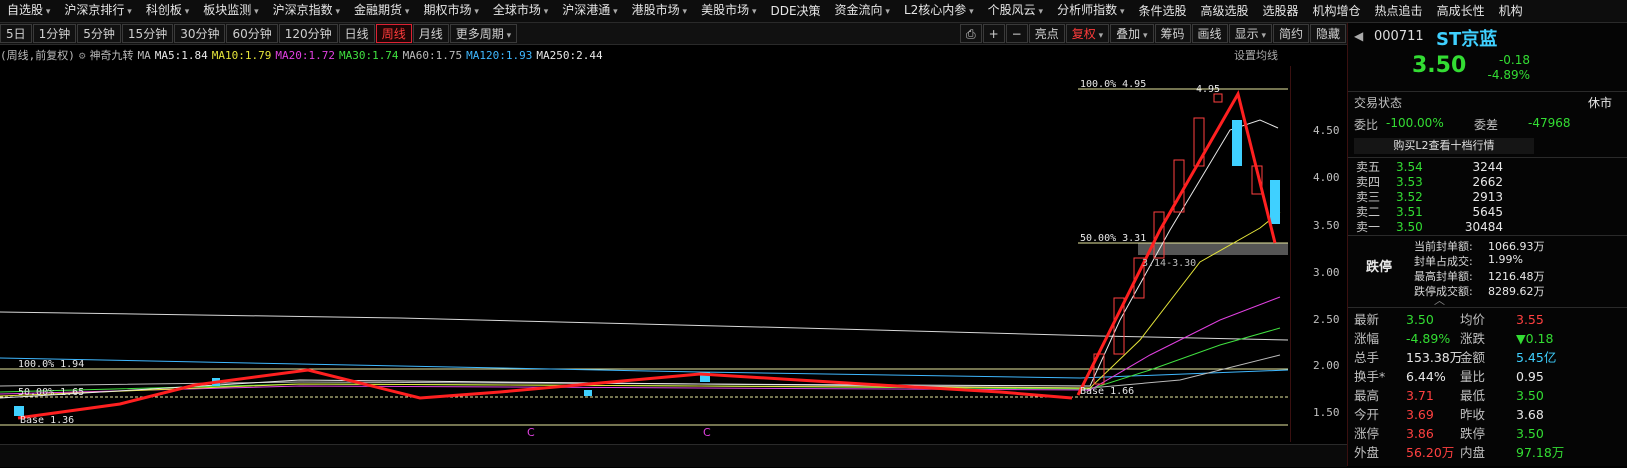  What do you see at coordinates (54, 33) in the screenshot?
I see `period-tab: 1分钟` at bounding box center [54, 33].